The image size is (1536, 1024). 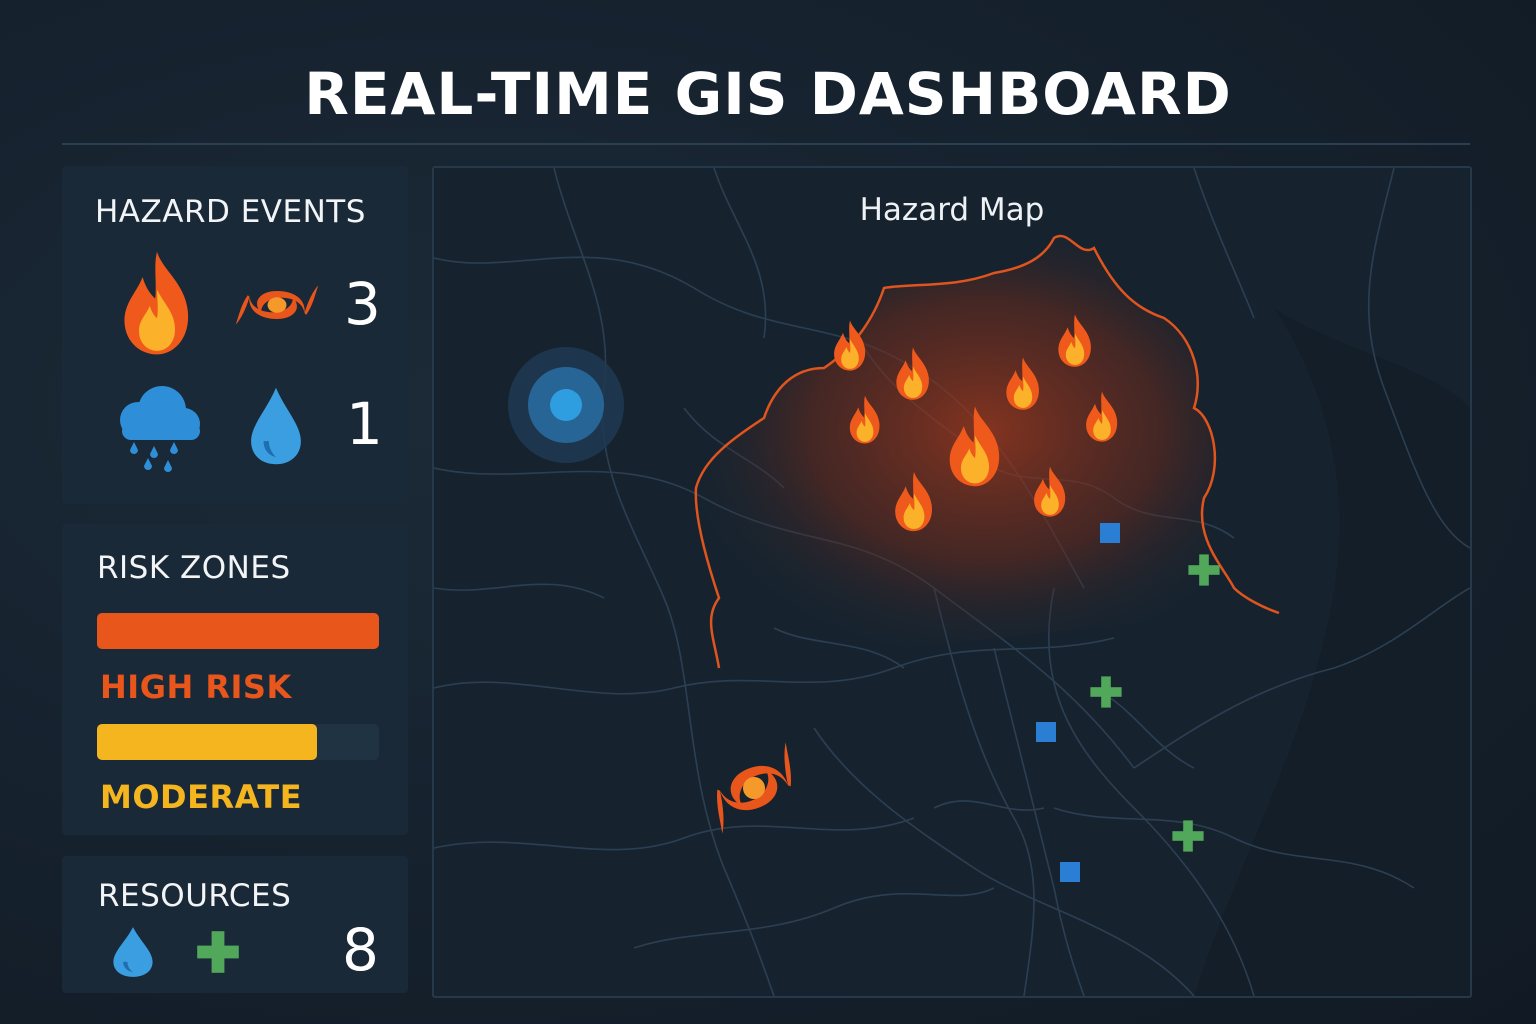 What do you see at coordinates (218, 952) in the screenshot?
I see `medical-cross-icon` at bounding box center [218, 952].